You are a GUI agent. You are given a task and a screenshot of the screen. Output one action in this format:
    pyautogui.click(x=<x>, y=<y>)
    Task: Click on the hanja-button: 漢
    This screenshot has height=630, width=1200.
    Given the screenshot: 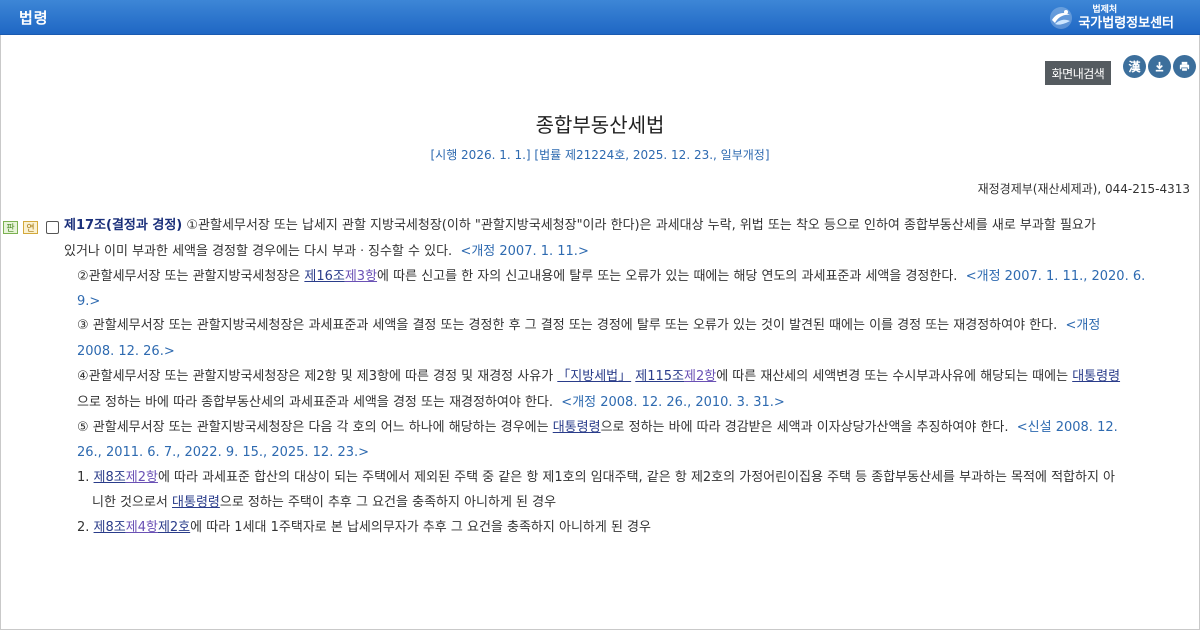 What is the action you would take?
    pyautogui.click(x=1134, y=66)
    